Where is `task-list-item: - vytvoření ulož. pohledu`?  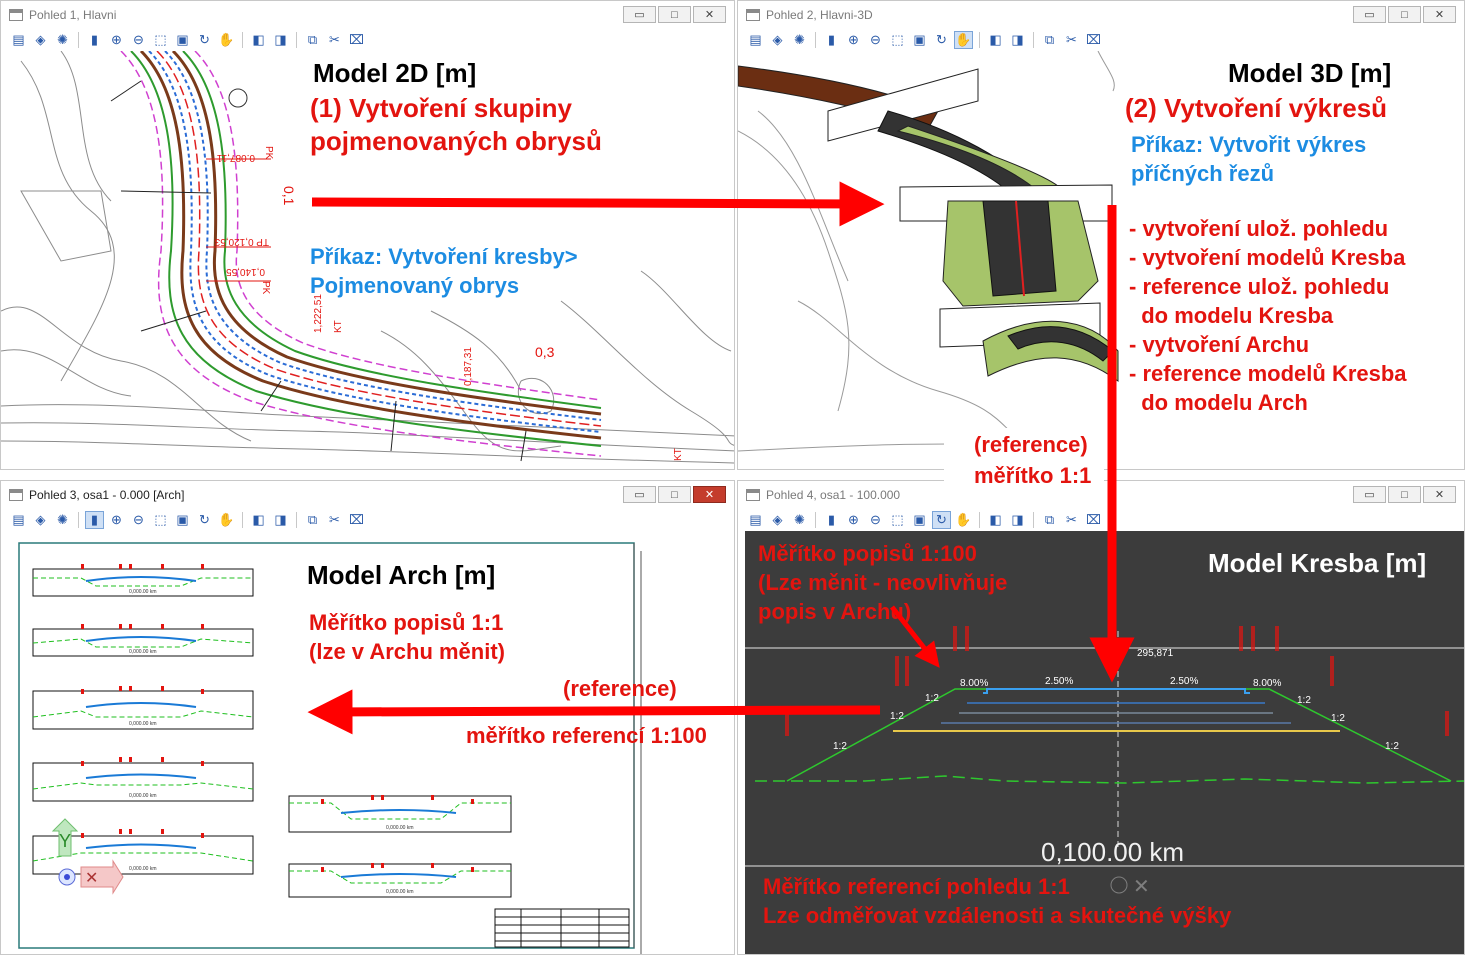 task-list-item: - vytvoření ulož. pohledu is located at coordinates (1259, 228).